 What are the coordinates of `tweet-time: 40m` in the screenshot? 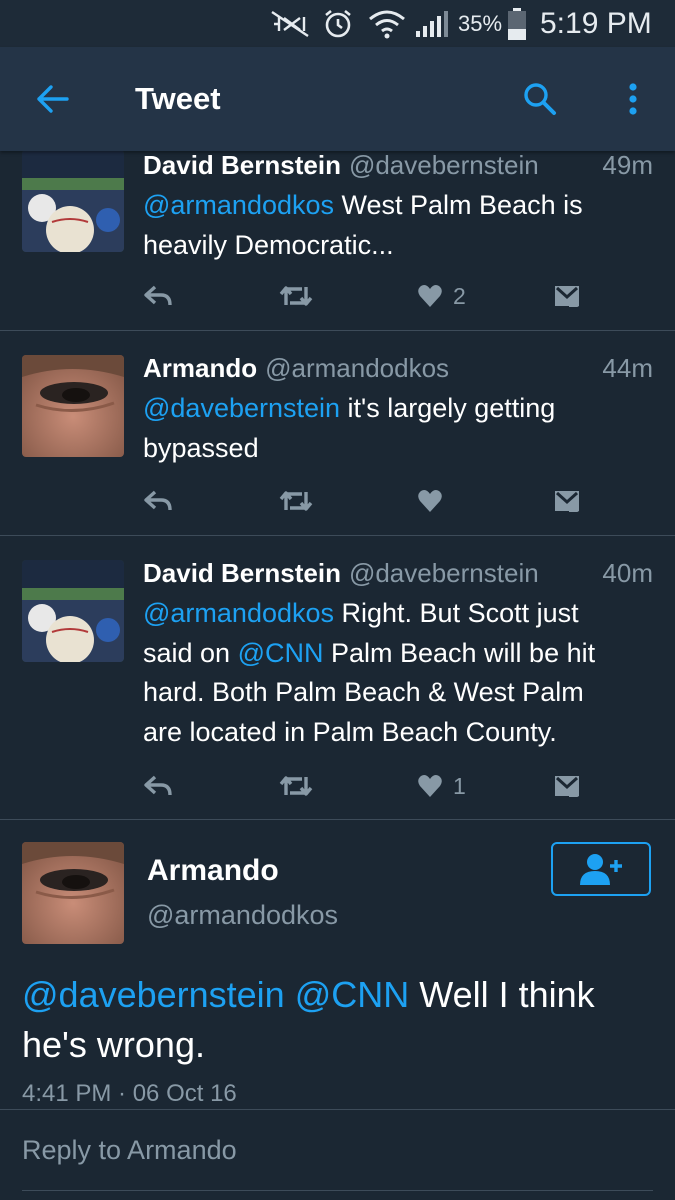 It's located at (627, 573).